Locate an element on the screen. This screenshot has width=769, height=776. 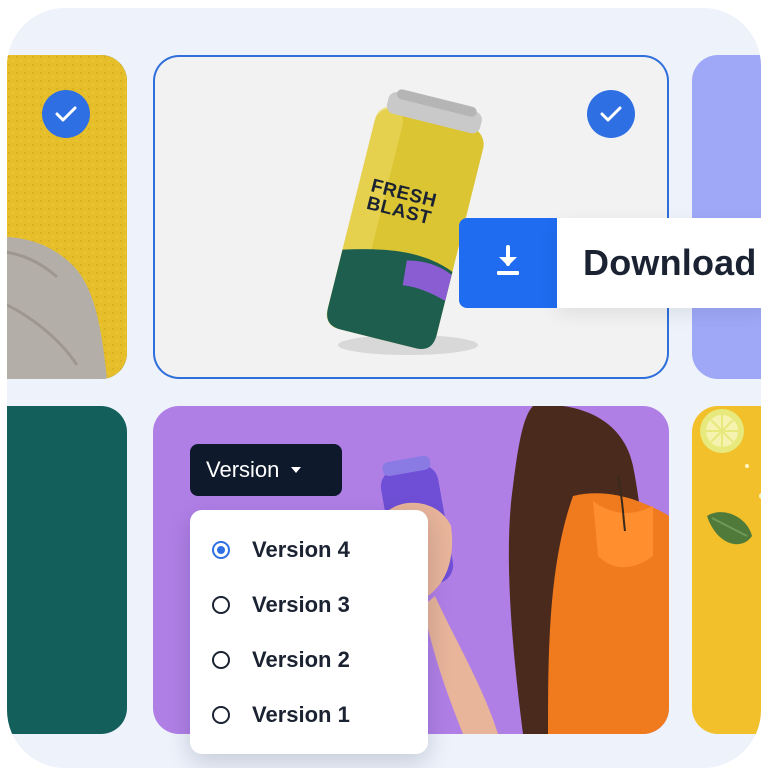
version-option-label: Version 3 is located at coordinates (301, 604).